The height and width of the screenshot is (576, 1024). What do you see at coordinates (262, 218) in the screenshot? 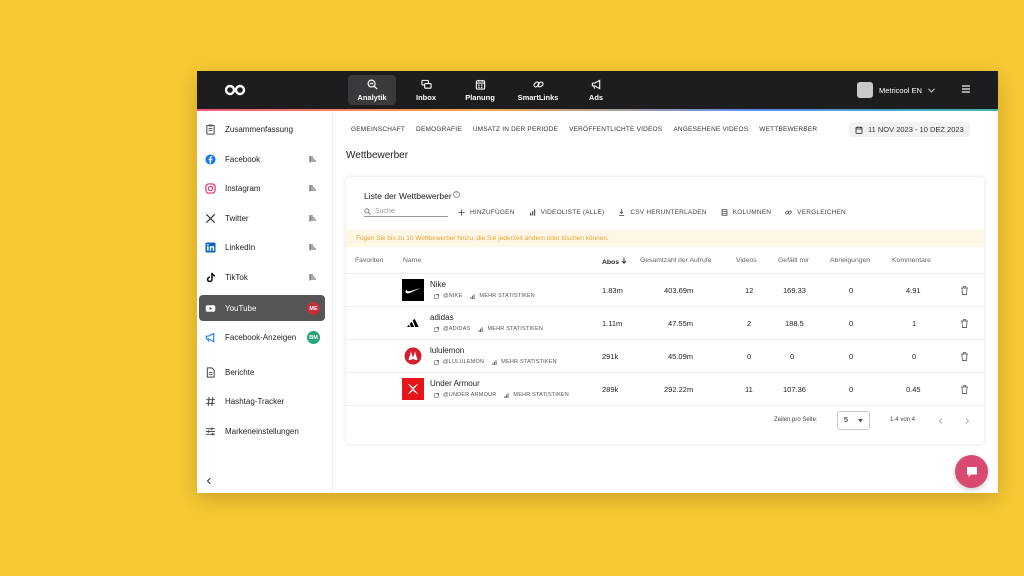
I see `sidebar-item-twitter: Twitter` at bounding box center [262, 218].